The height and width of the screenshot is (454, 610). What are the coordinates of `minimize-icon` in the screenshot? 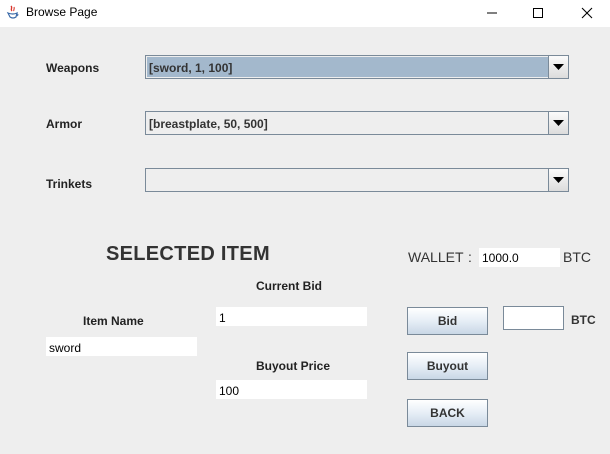 It's located at (492, 13).